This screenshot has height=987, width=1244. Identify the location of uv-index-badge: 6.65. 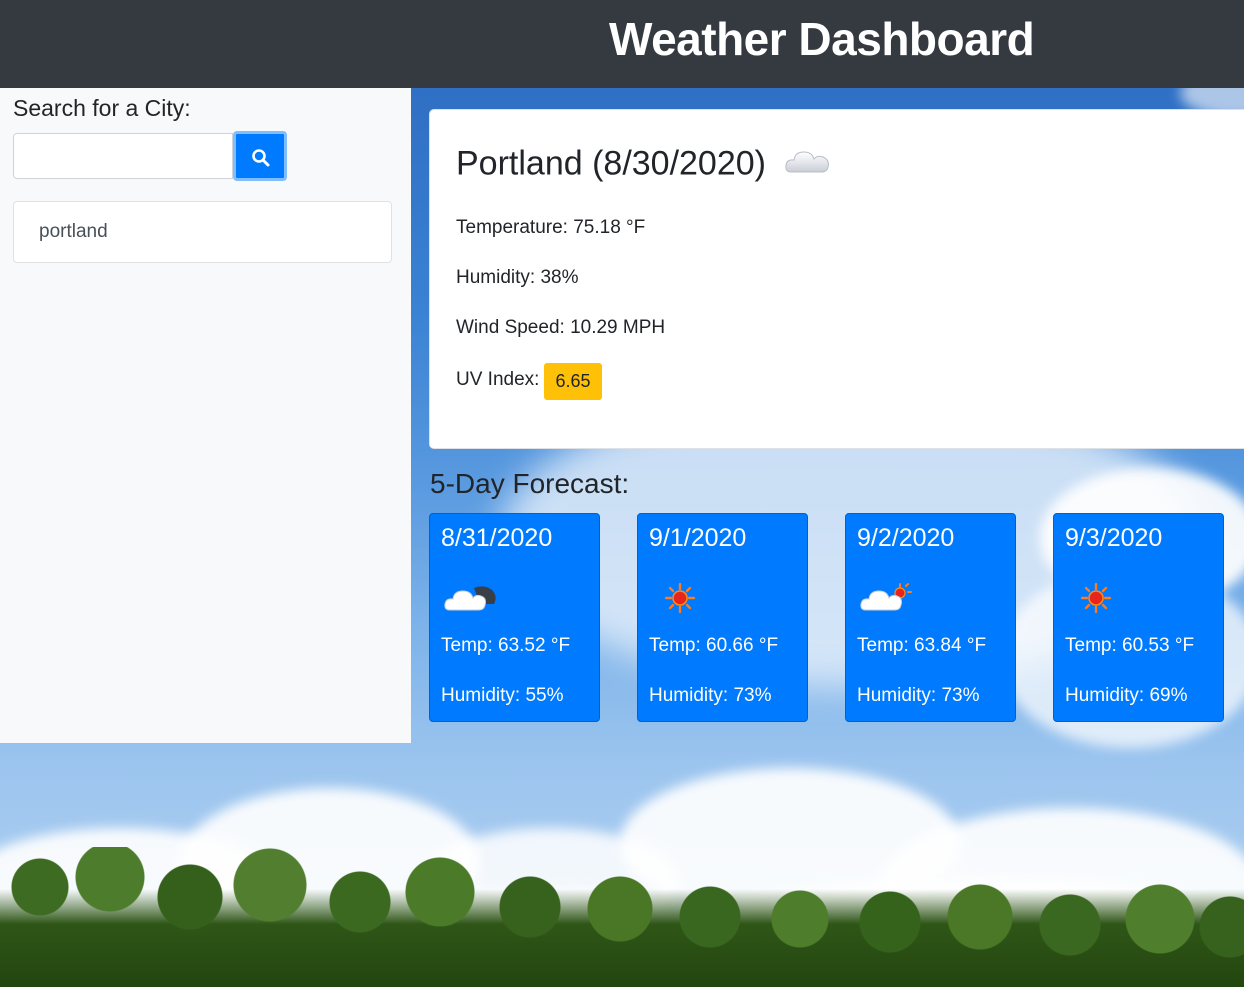
(573, 381).